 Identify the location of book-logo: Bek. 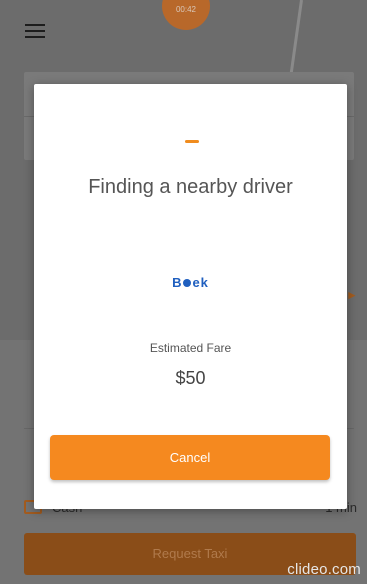
(190, 282).